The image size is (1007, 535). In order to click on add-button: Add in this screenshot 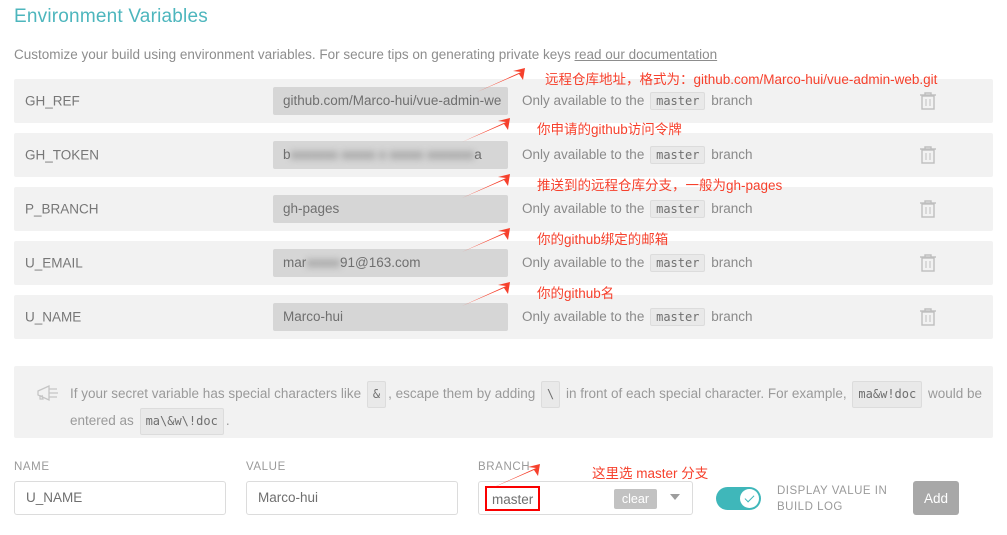, I will do `click(936, 498)`.